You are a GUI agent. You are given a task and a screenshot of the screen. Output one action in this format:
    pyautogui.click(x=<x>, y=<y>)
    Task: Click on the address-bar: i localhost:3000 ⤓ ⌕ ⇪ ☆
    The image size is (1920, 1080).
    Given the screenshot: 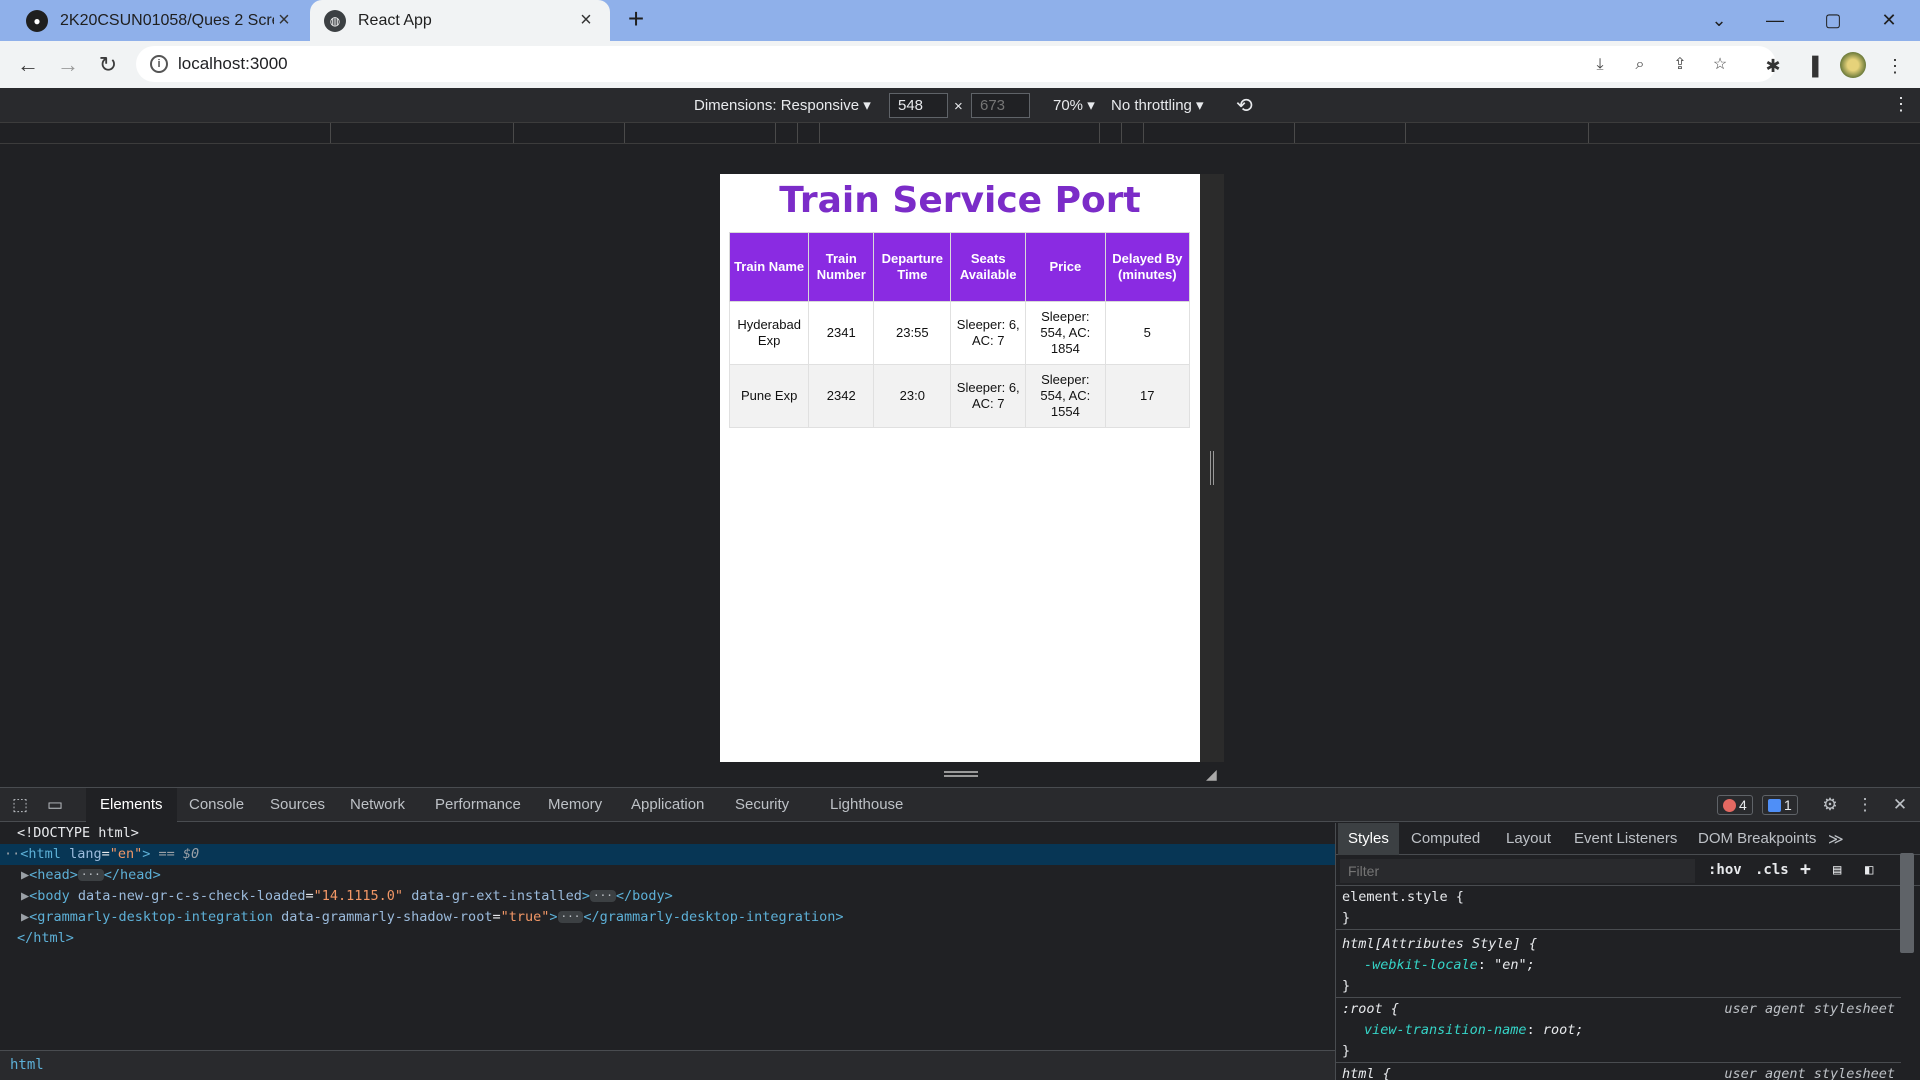 What is the action you would take?
    pyautogui.click(x=956, y=64)
    